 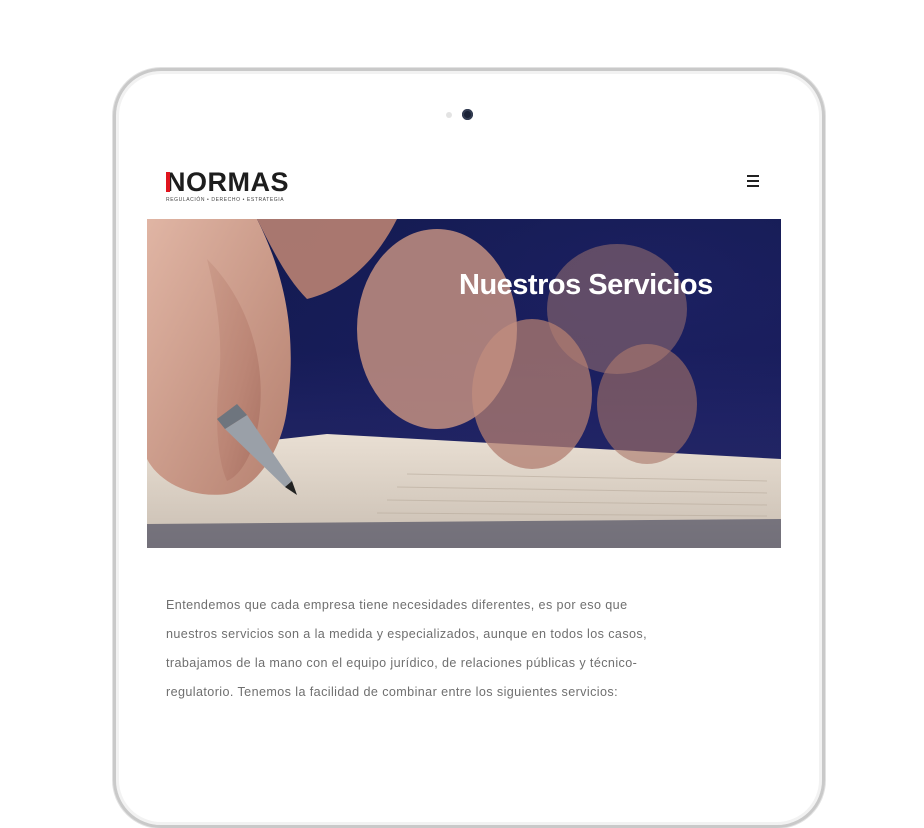 What do you see at coordinates (586, 285) in the screenshot?
I see `hero-title: Nuestros Servicios` at bounding box center [586, 285].